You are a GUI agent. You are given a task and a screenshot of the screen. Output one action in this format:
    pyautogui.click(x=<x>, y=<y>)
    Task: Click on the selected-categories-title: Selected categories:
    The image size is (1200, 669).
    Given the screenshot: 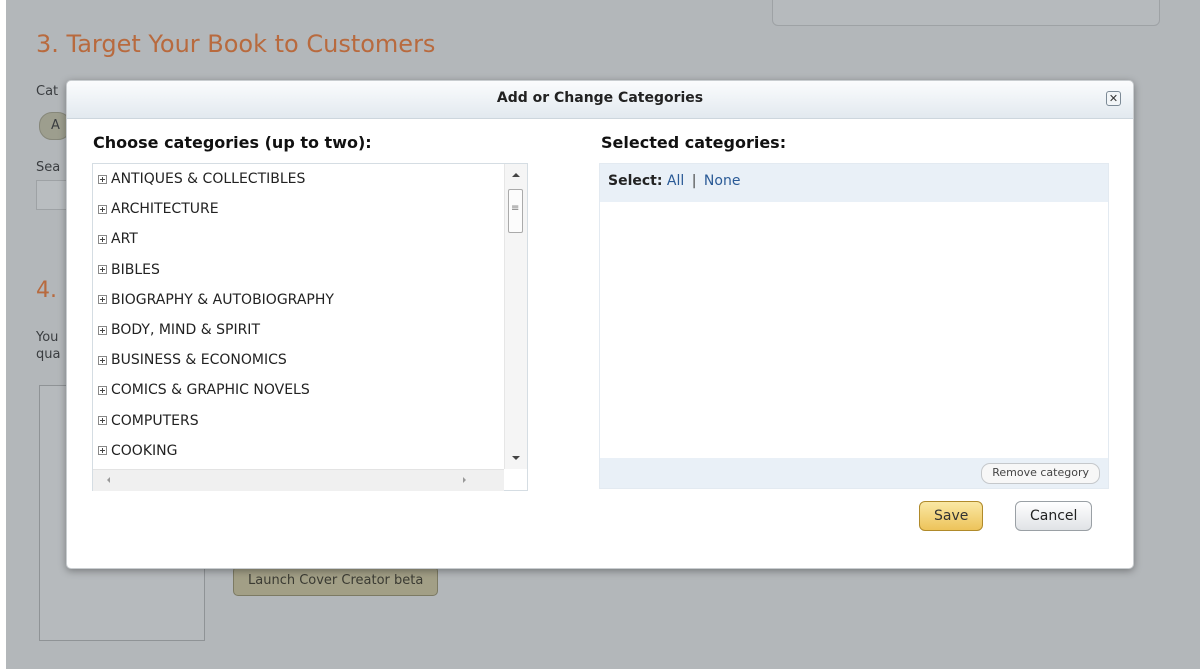 What is the action you would take?
    pyautogui.click(x=694, y=142)
    